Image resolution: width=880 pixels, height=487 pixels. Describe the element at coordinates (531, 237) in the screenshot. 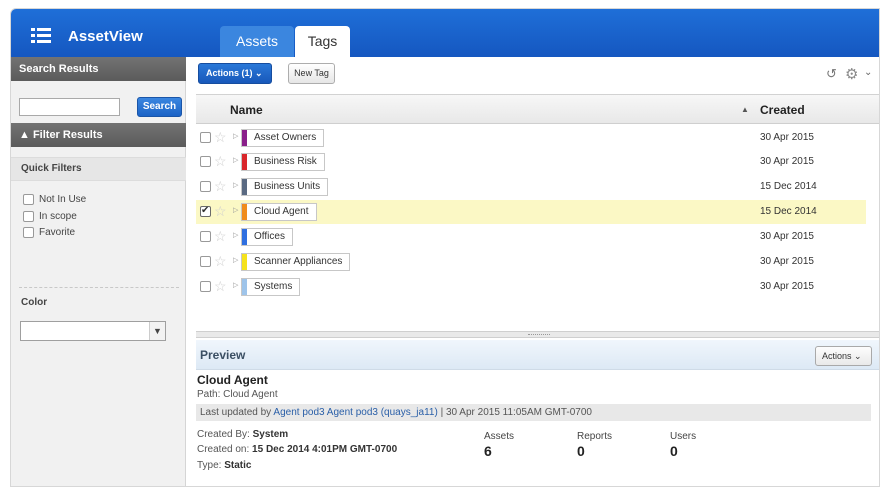

I see `table-row: ☆ ▷ Offices 30 Apr 2015` at that location.